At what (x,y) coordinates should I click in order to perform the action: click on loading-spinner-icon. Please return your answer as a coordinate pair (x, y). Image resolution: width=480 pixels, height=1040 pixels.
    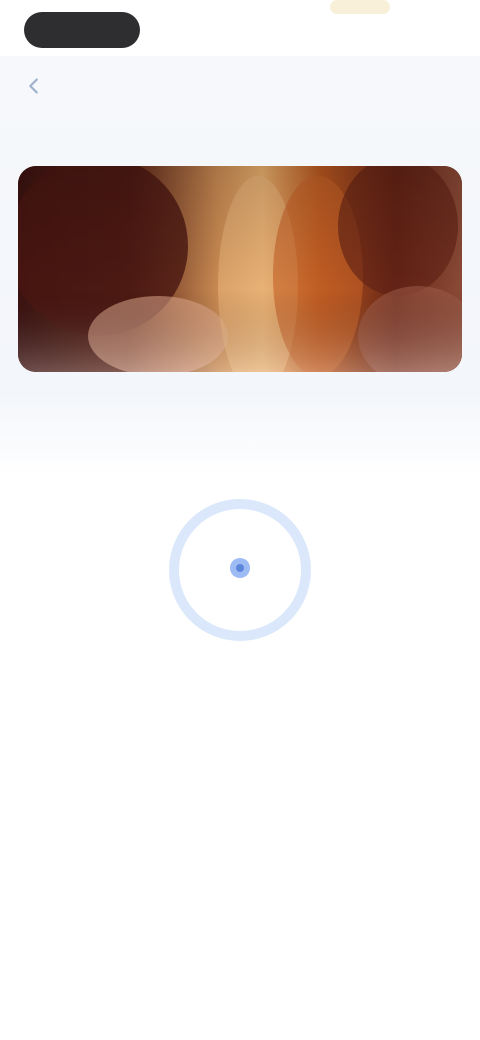
    Looking at the image, I should click on (240, 570).